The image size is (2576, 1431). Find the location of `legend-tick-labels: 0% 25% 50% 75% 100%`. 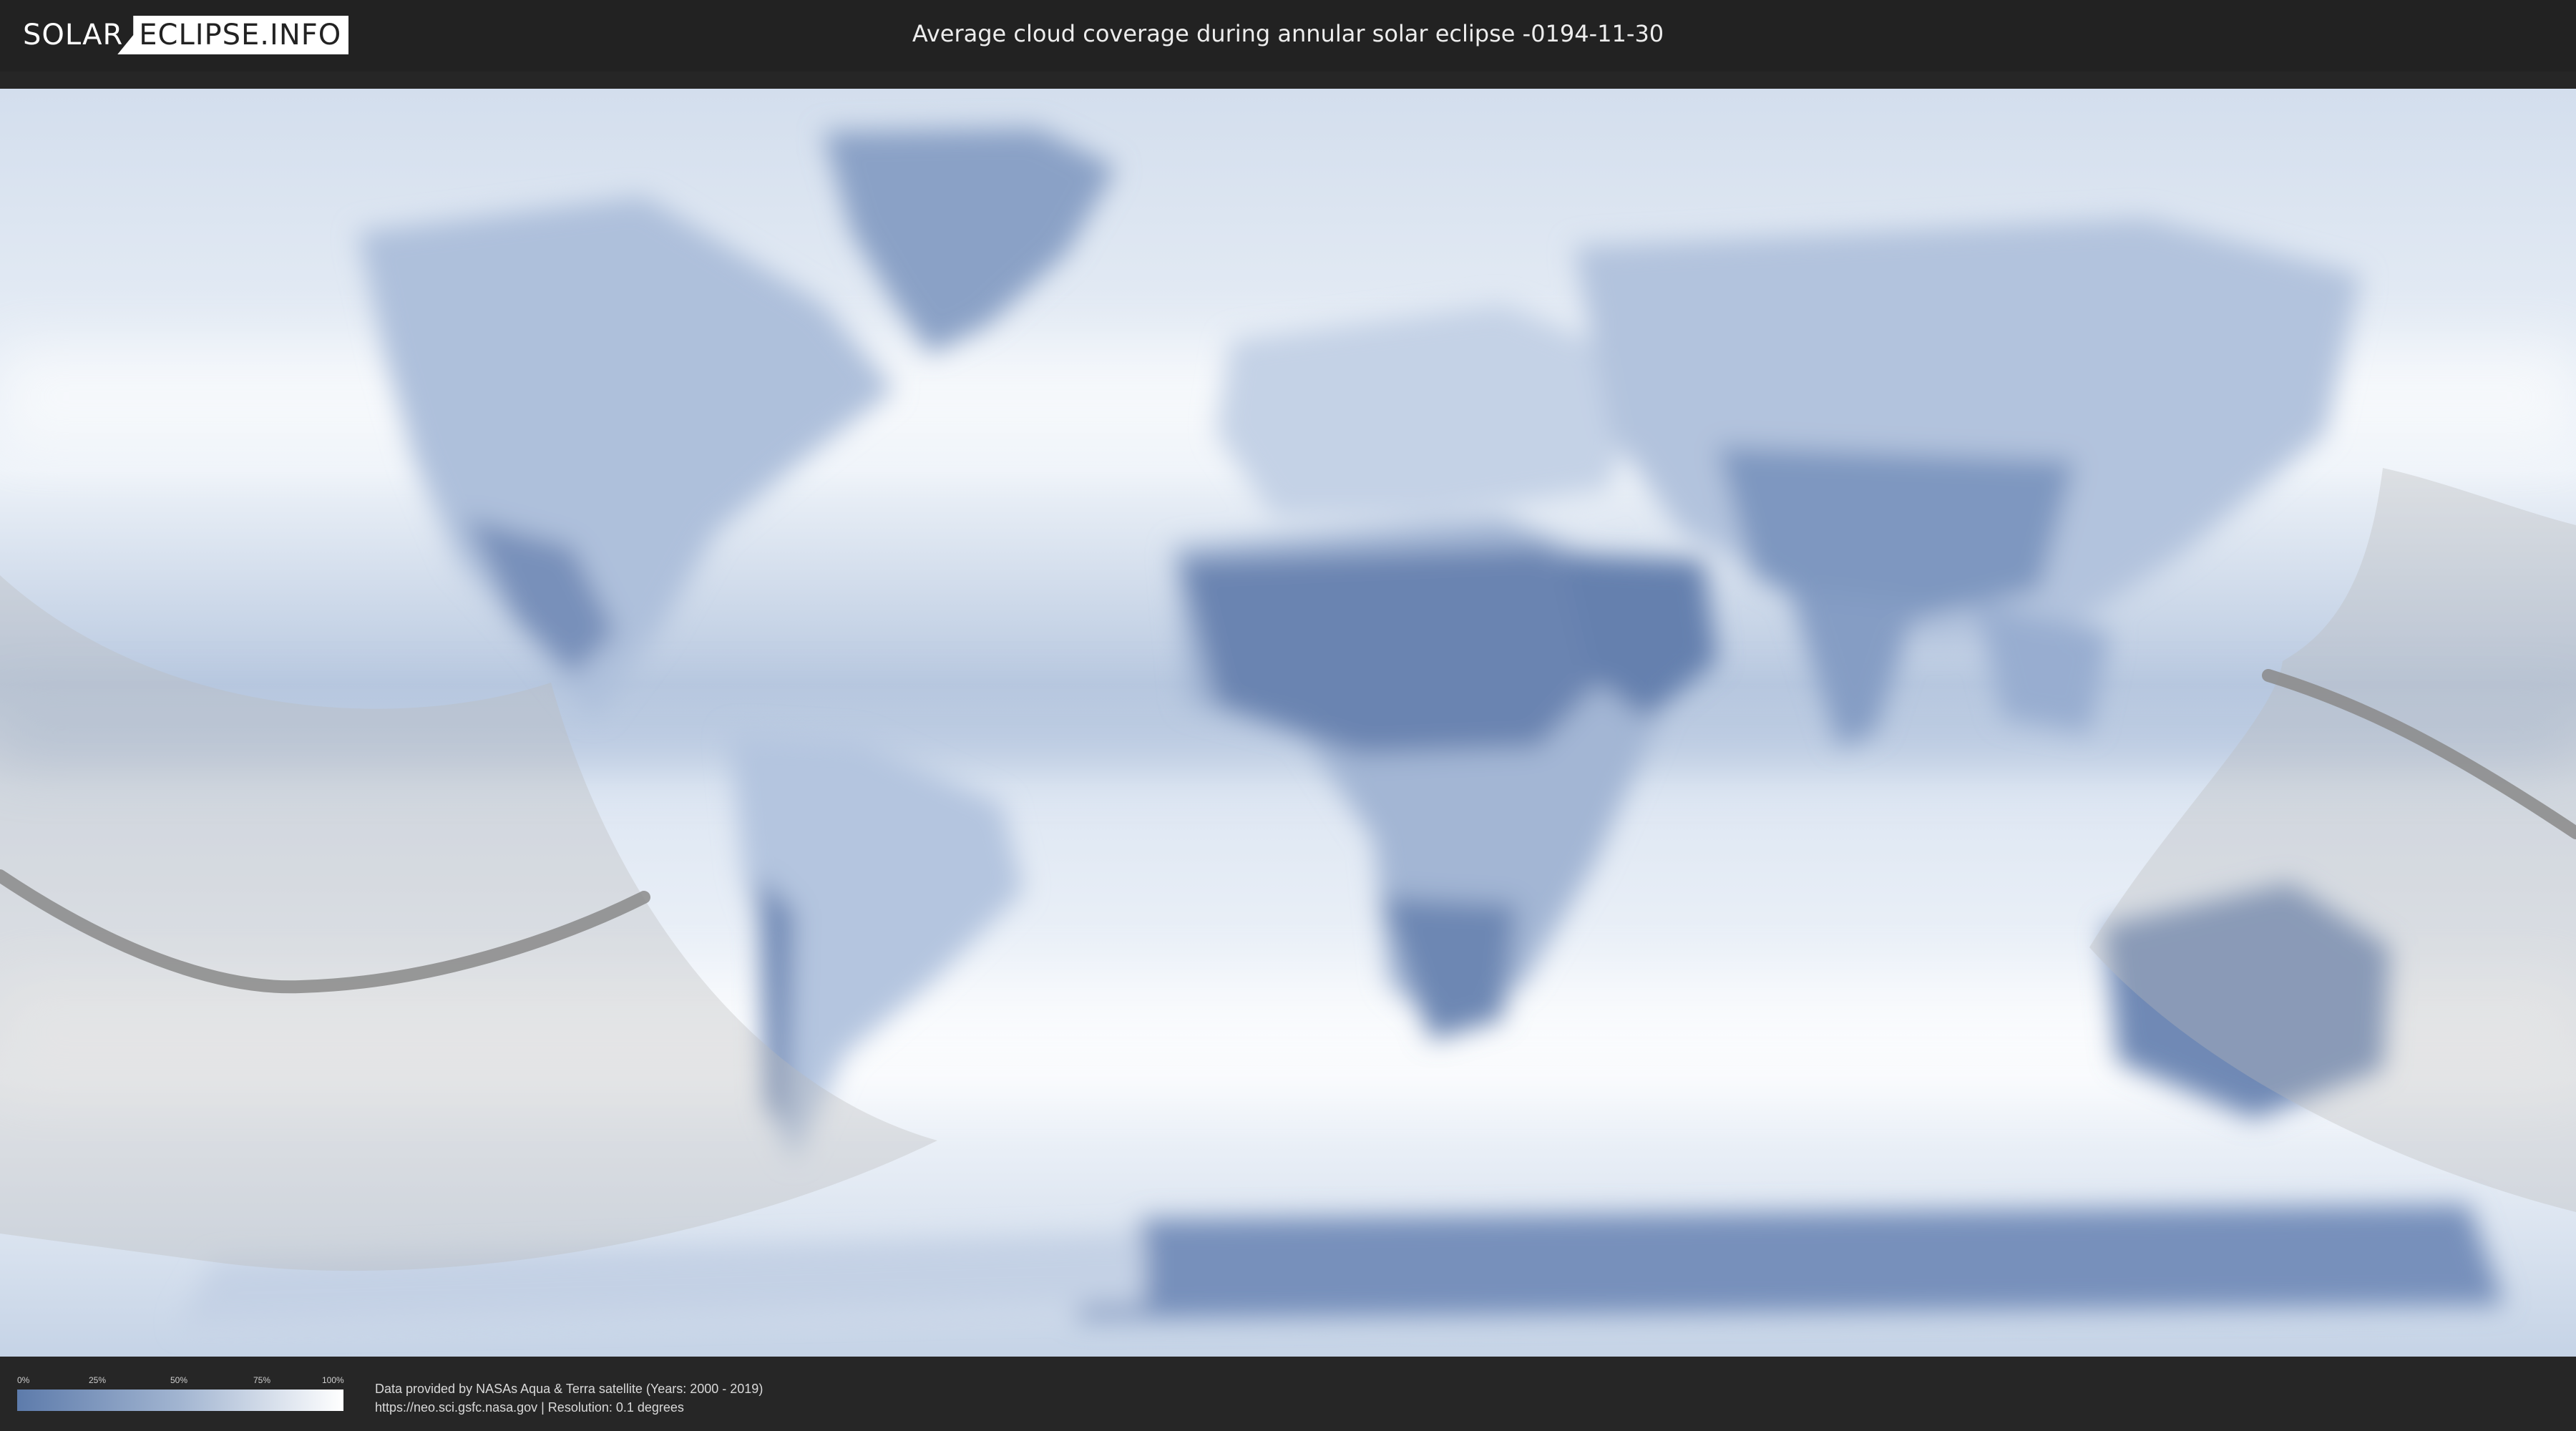

legend-tick-labels: 0% 25% 50% 75% 100% is located at coordinates (180, 1380).